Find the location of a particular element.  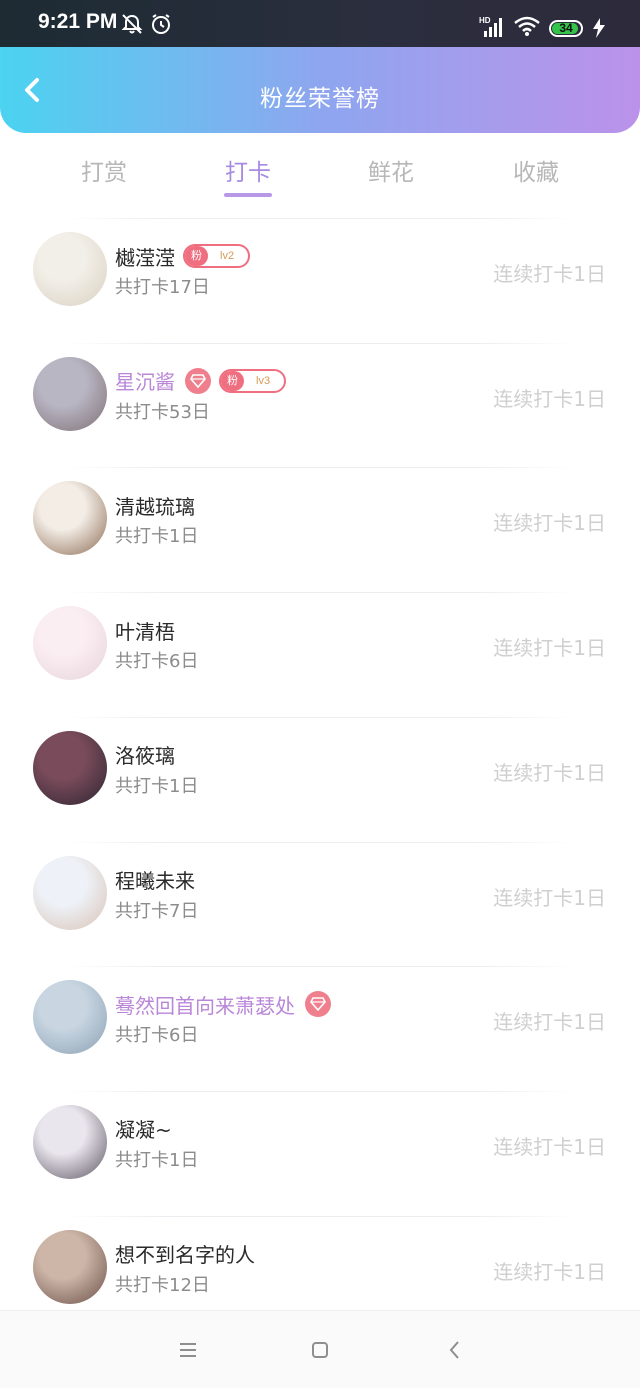

menu-icon is located at coordinates (188, 1350).